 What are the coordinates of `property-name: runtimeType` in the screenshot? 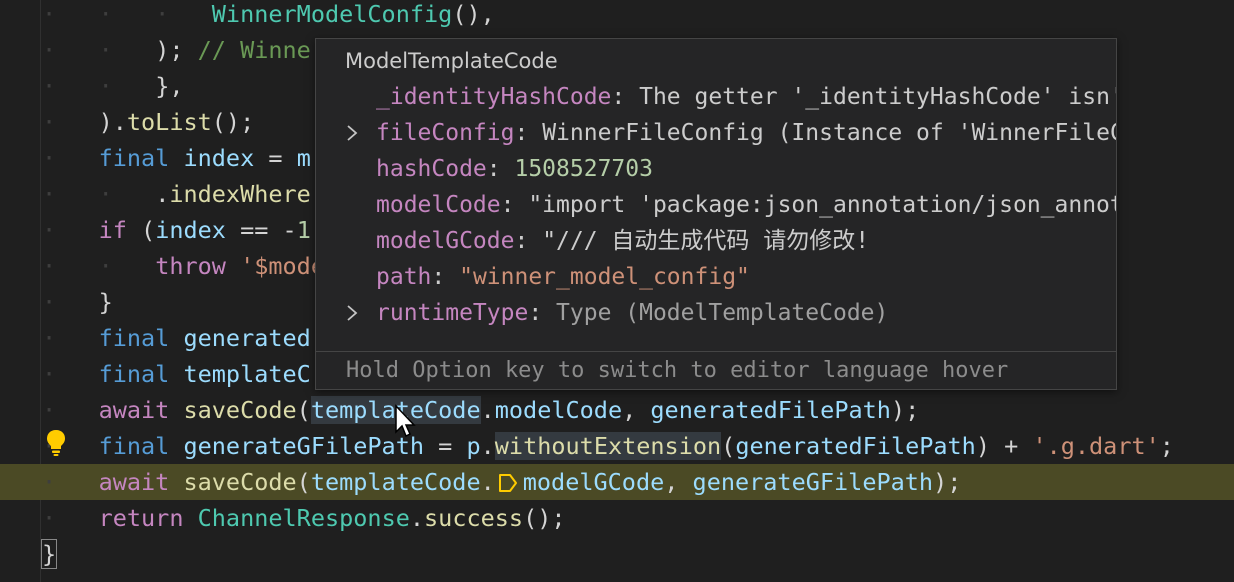 It's located at (452, 313).